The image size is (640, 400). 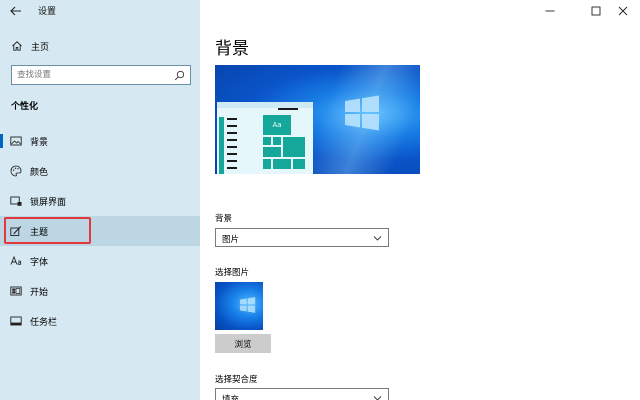 What do you see at coordinates (25, 107) in the screenshot?
I see `section-title: 个性化` at bounding box center [25, 107].